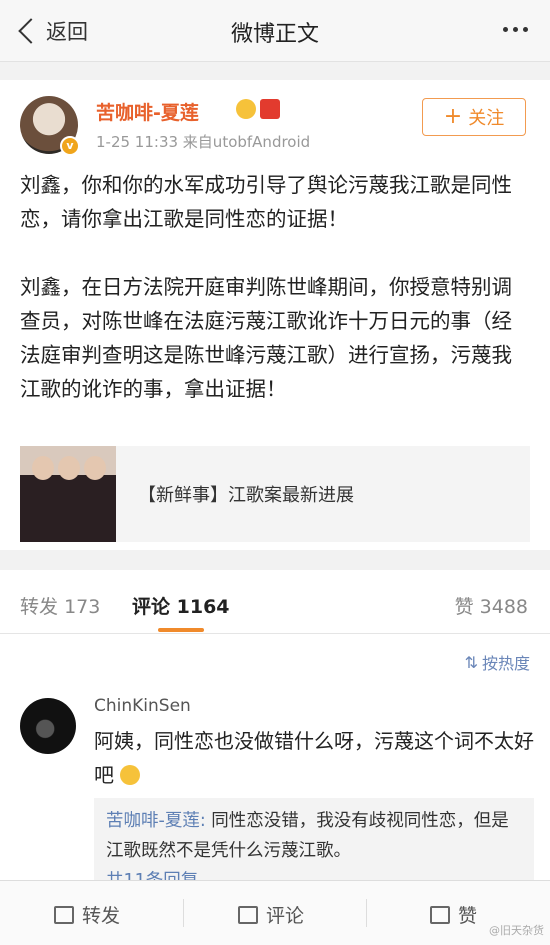 The image size is (550, 945). I want to click on author-badges, so click(258, 109).